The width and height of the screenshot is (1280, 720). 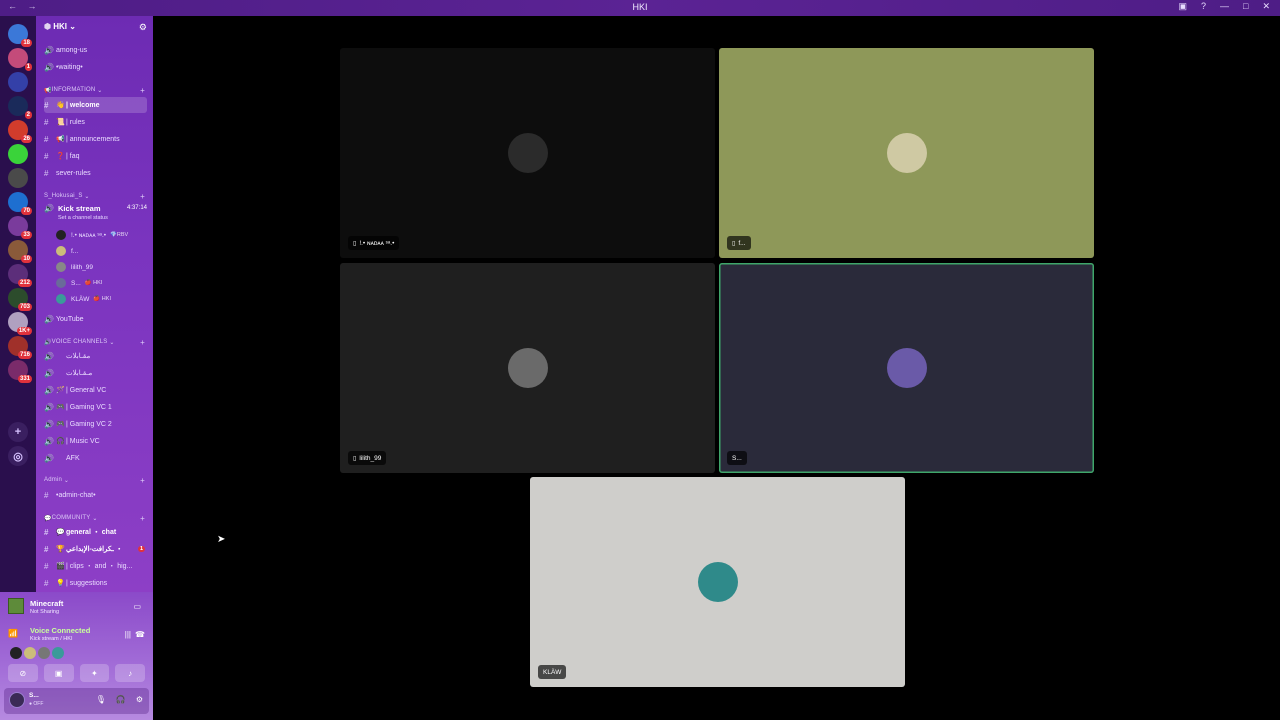 I want to click on help-icon: ?, so click(x=1203, y=6).